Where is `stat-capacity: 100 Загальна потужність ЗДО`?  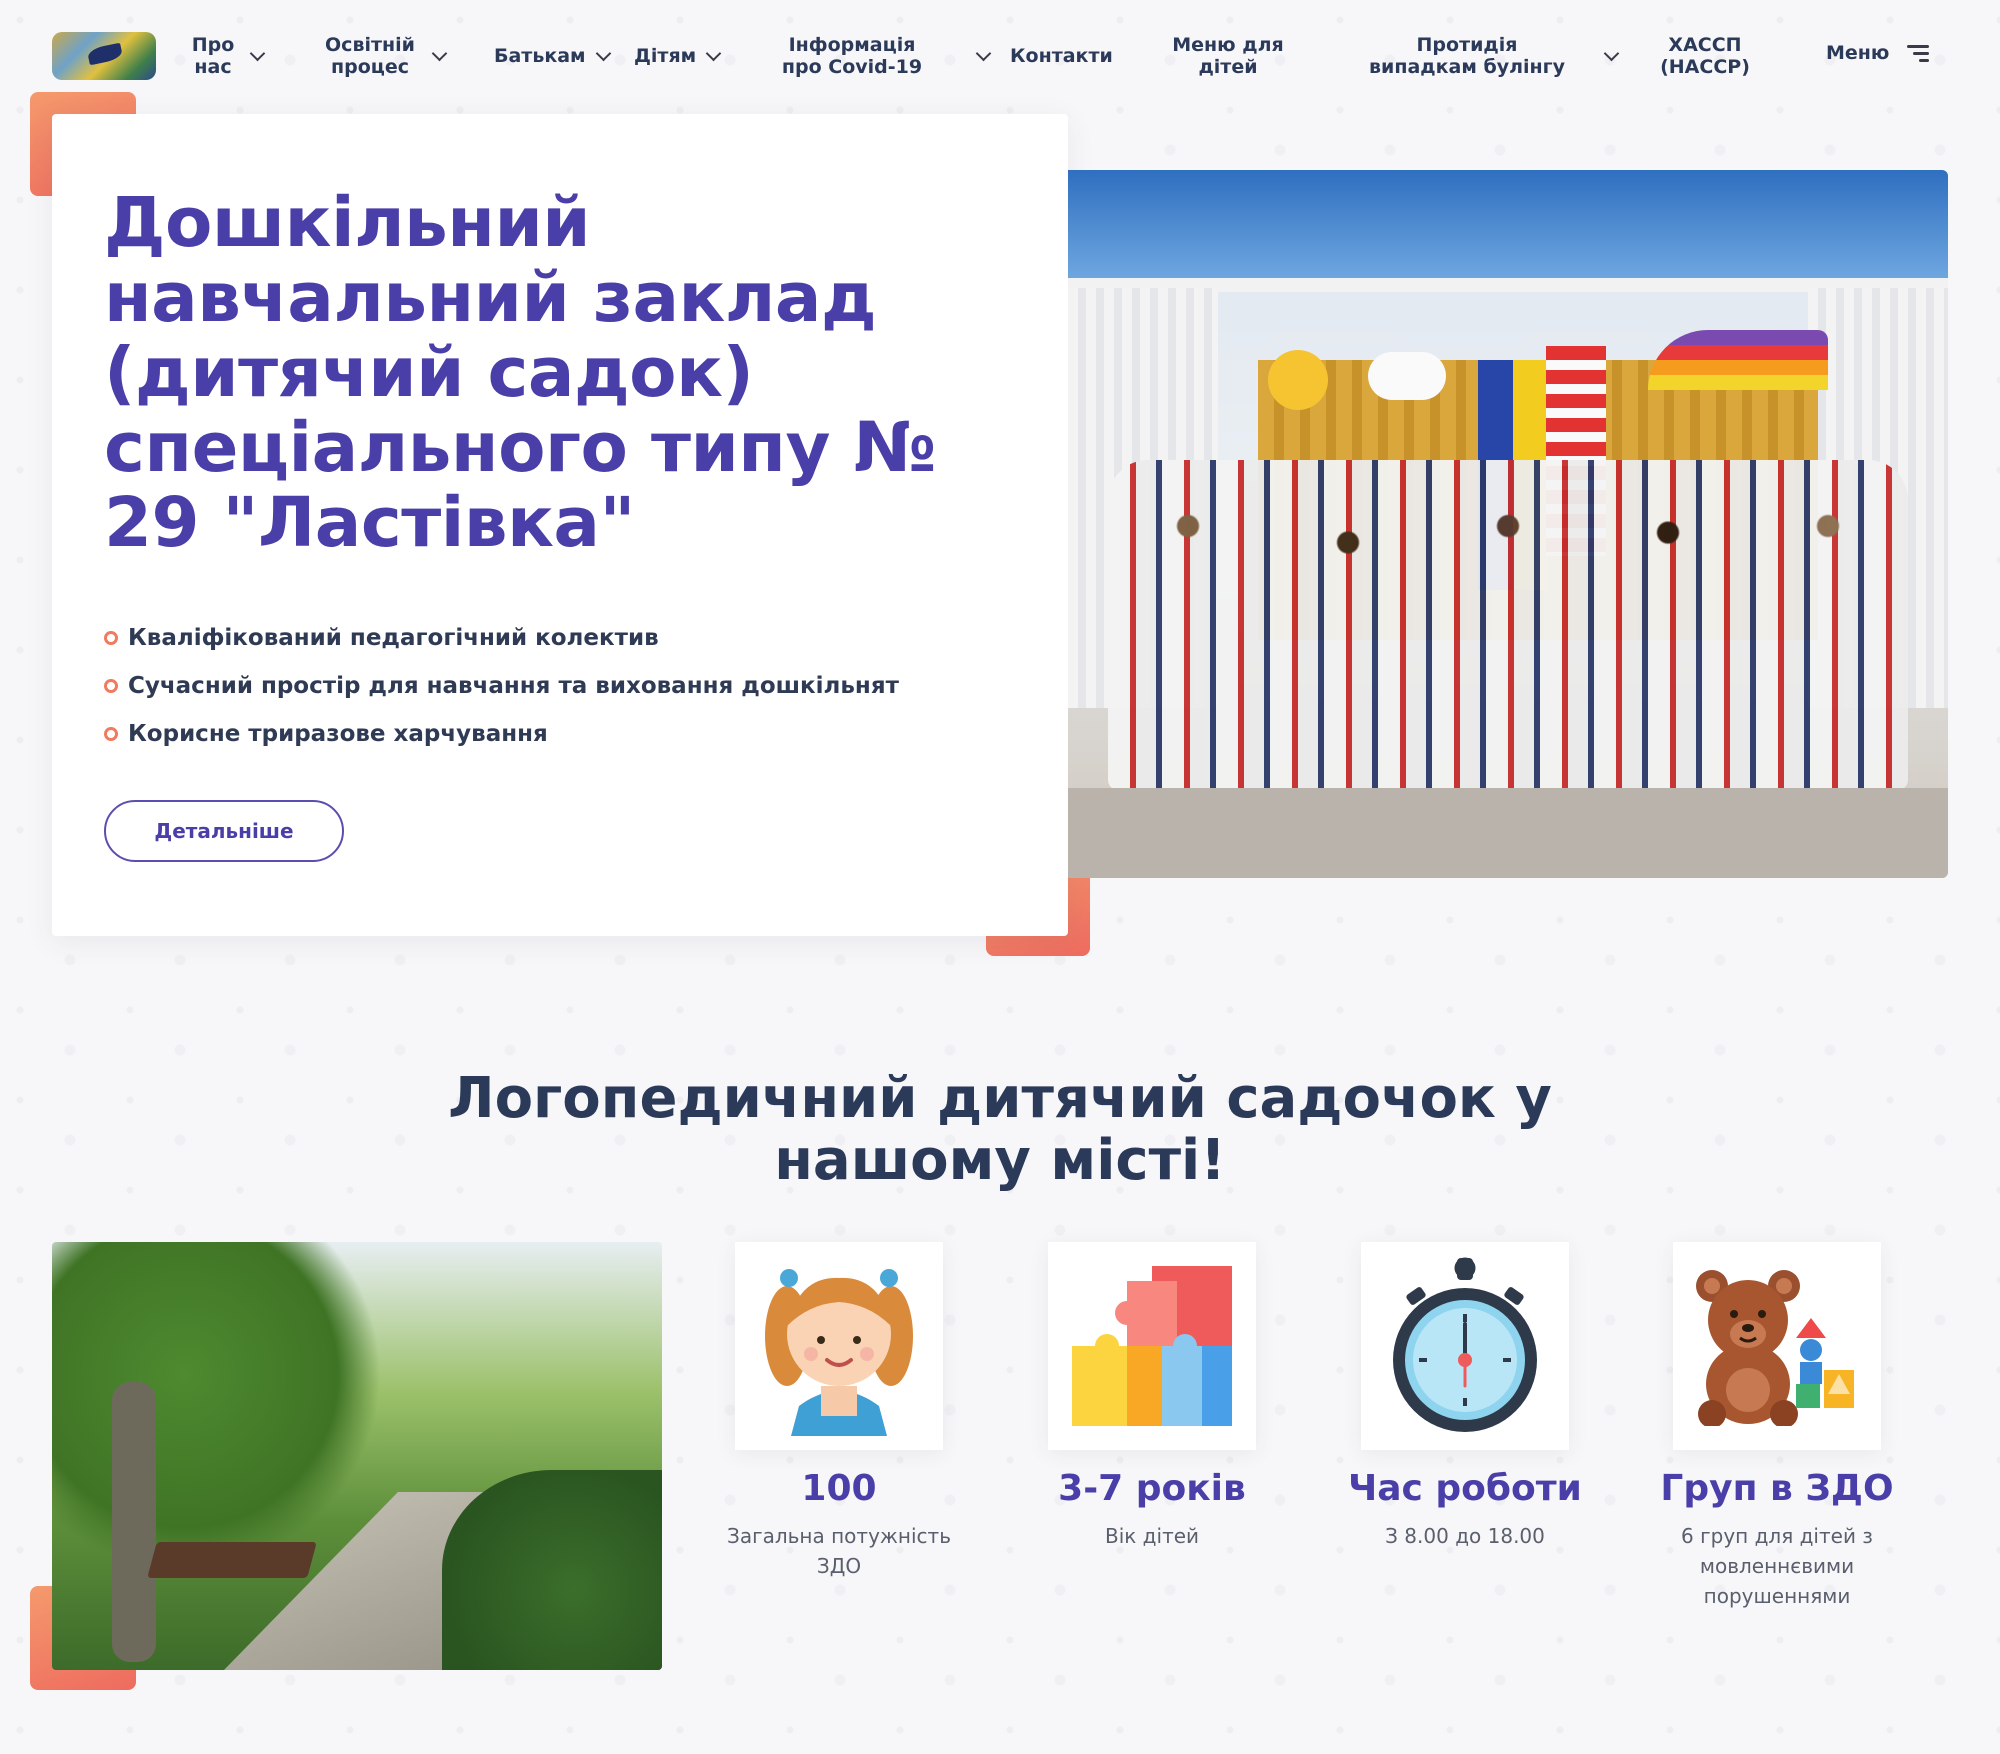
stat-capacity: 100 Загальна потужність ЗДО is located at coordinates (839, 1411).